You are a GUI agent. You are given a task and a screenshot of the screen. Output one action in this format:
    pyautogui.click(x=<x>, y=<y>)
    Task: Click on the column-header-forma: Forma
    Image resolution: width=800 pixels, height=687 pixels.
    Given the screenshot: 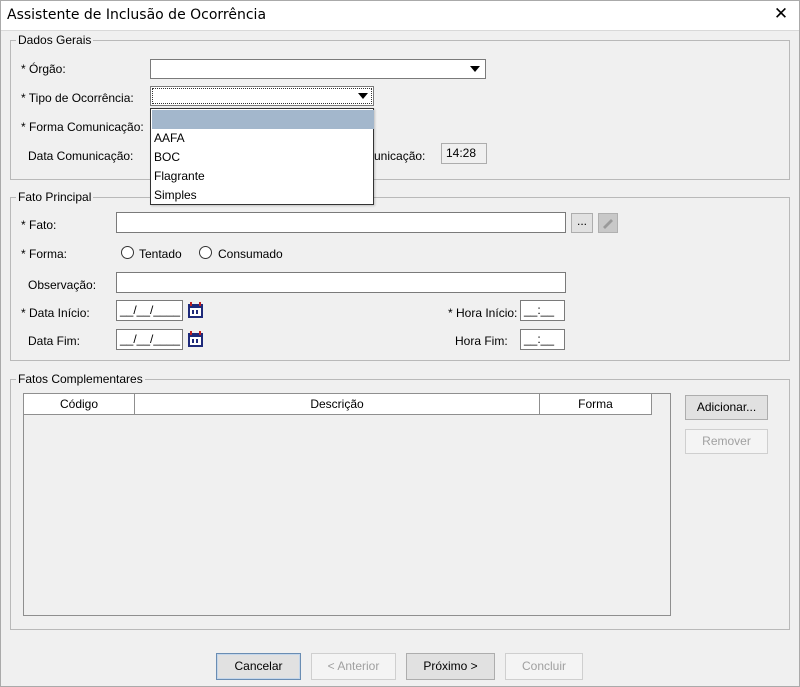 What is the action you would take?
    pyautogui.click(x=596, y=404)
    